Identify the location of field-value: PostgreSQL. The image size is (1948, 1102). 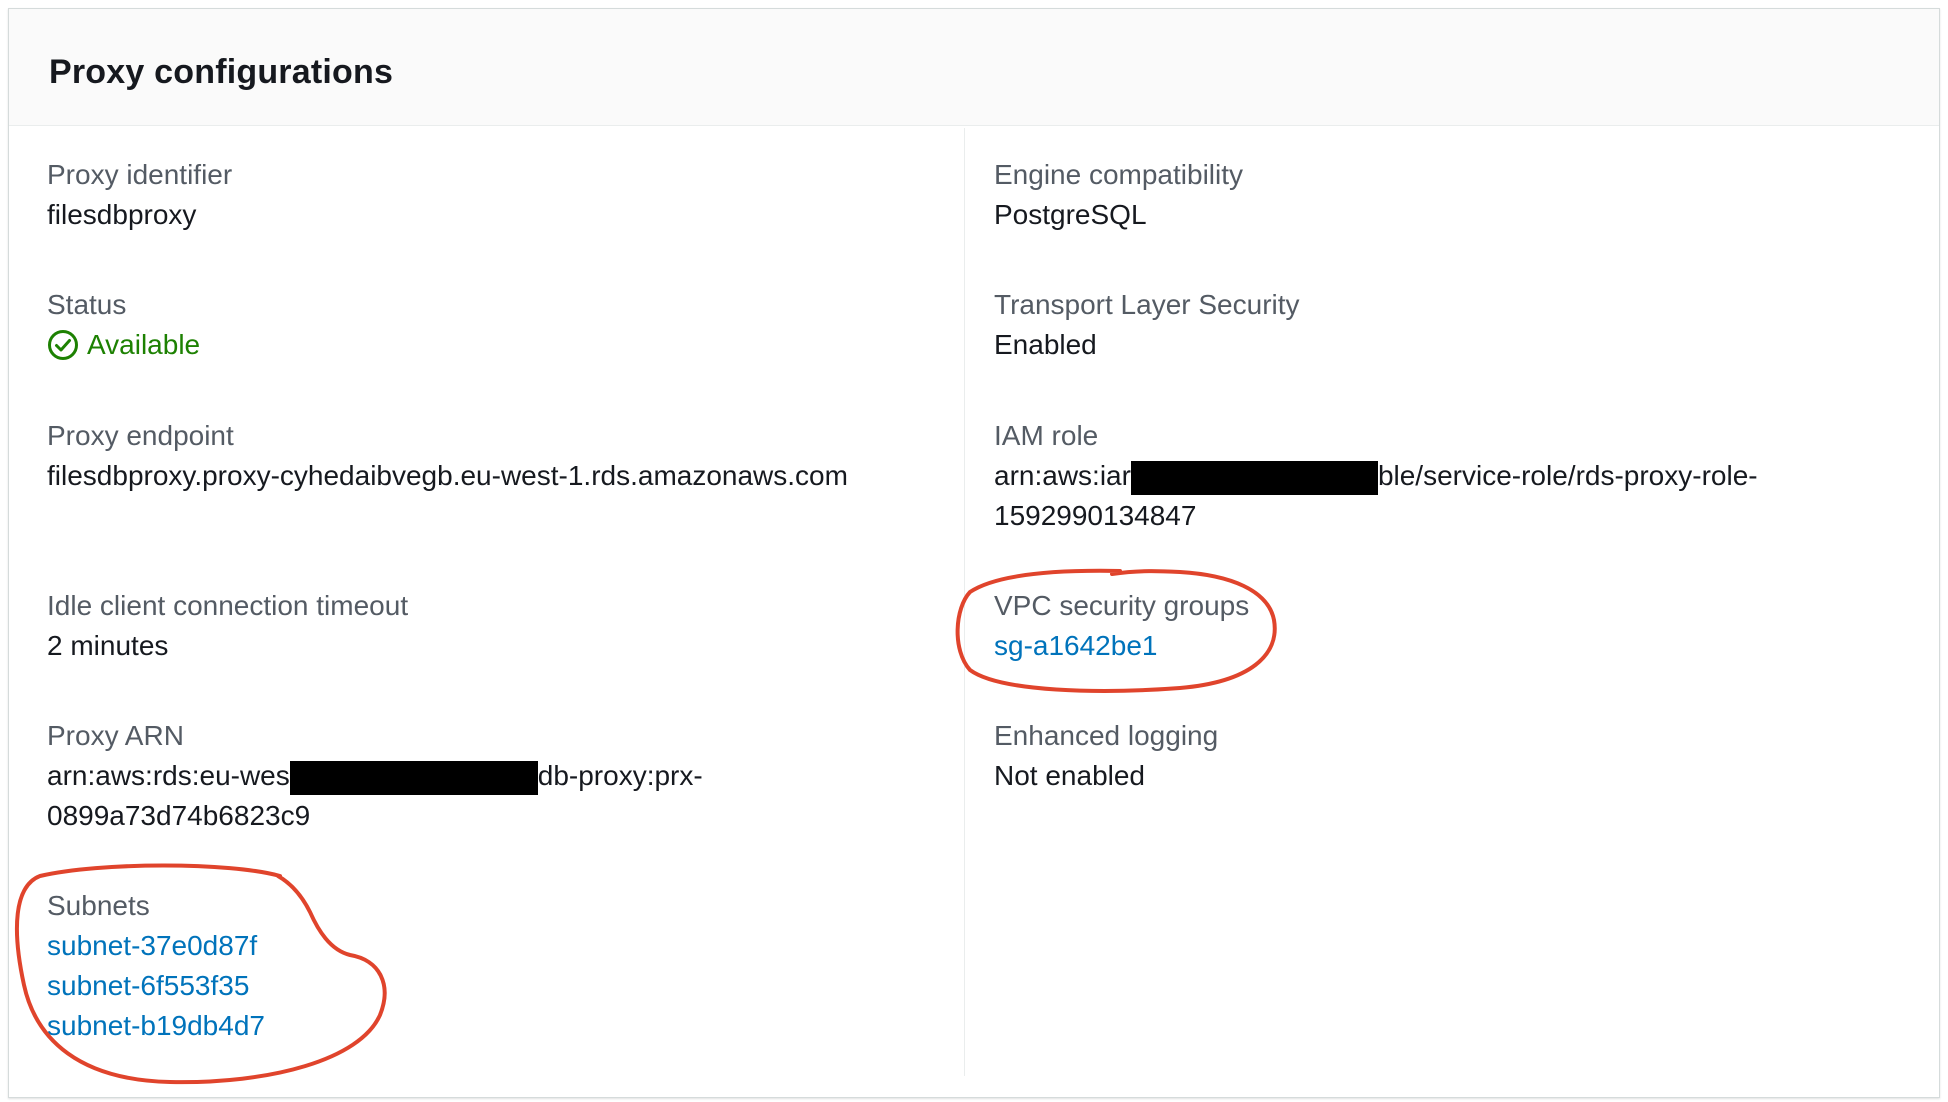
(1070, 214).